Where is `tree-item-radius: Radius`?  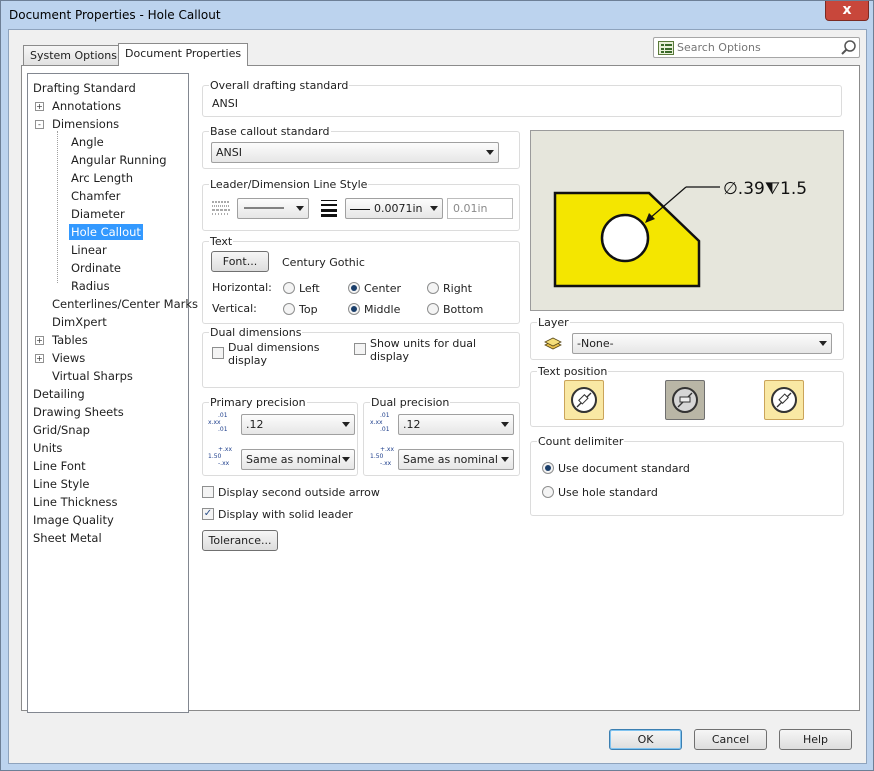
tree-item-radius: Radius is located at coordinates (90, 286).